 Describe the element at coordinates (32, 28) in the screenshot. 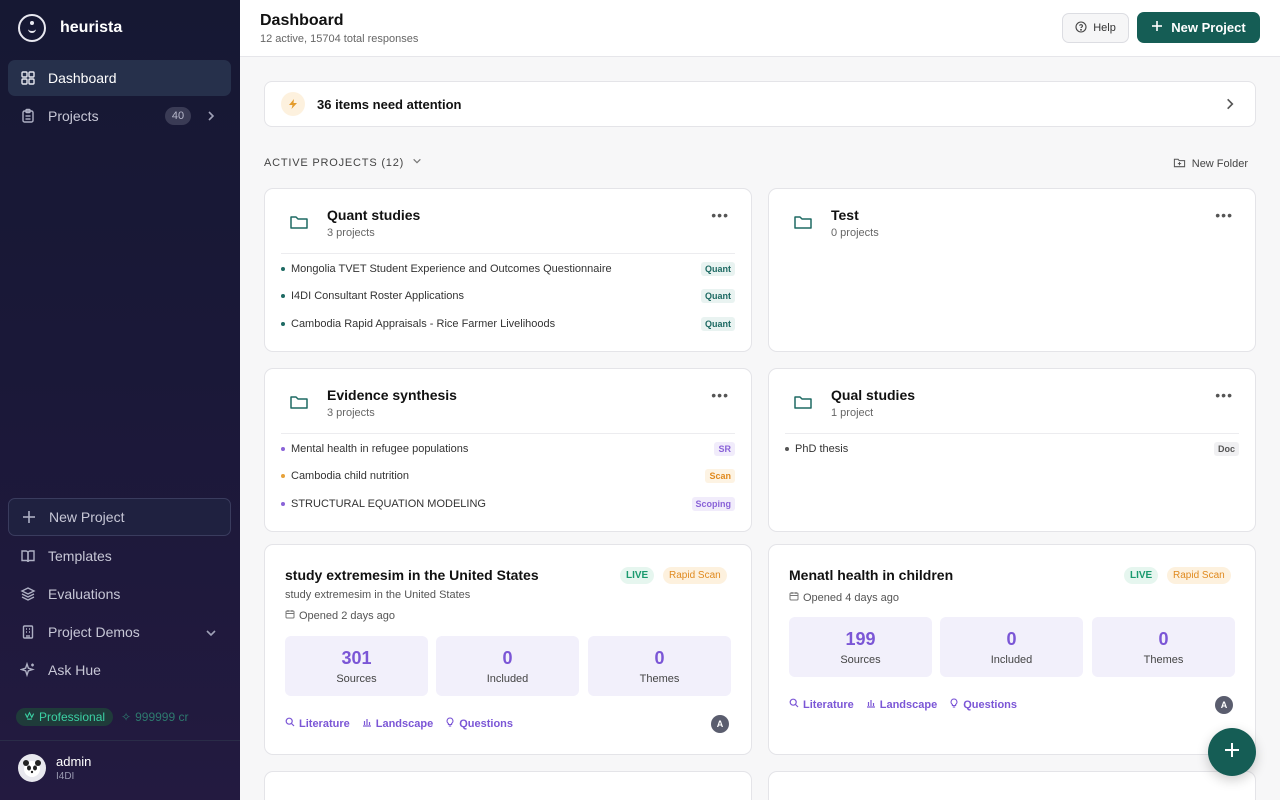

I see `brand-logo-icon` at that location.